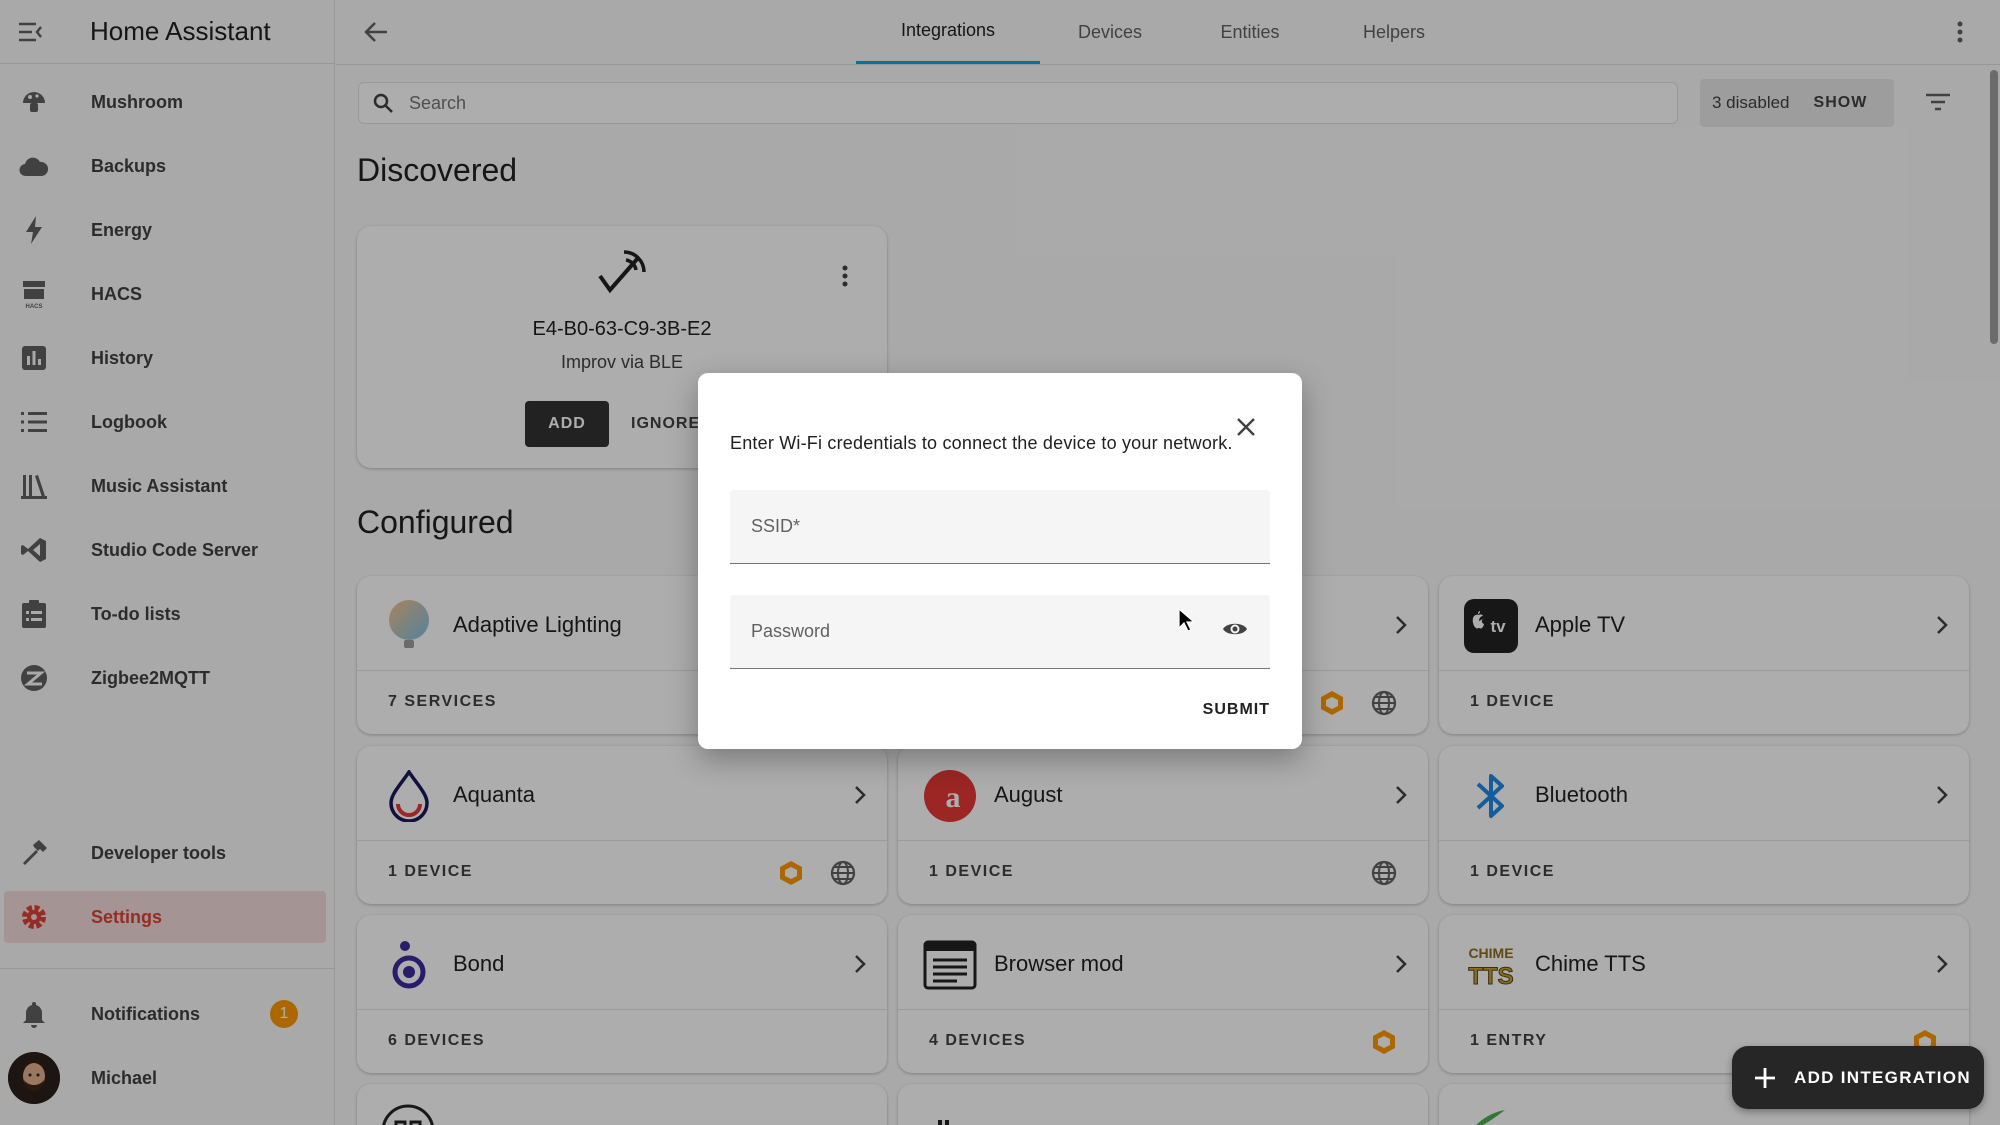  Describe the element at coordinates (1765, 1078) in the screenshot. I see `plus-icon` at that location.